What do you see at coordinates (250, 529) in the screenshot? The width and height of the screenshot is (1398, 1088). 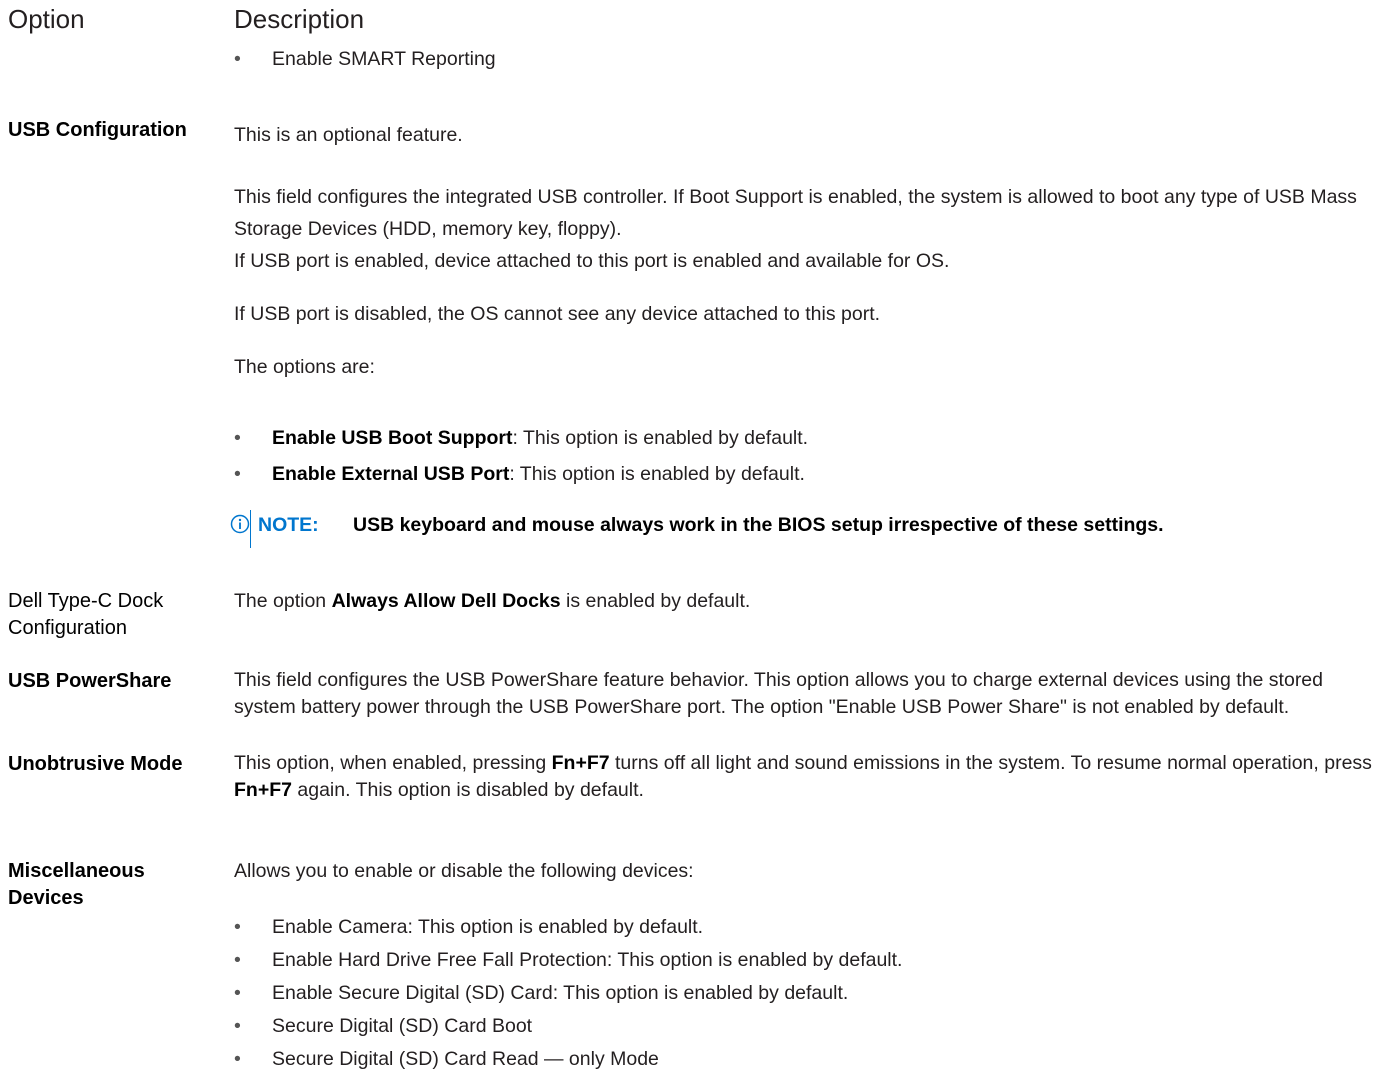 I see `note-divider` at bounding box center [250, 529].